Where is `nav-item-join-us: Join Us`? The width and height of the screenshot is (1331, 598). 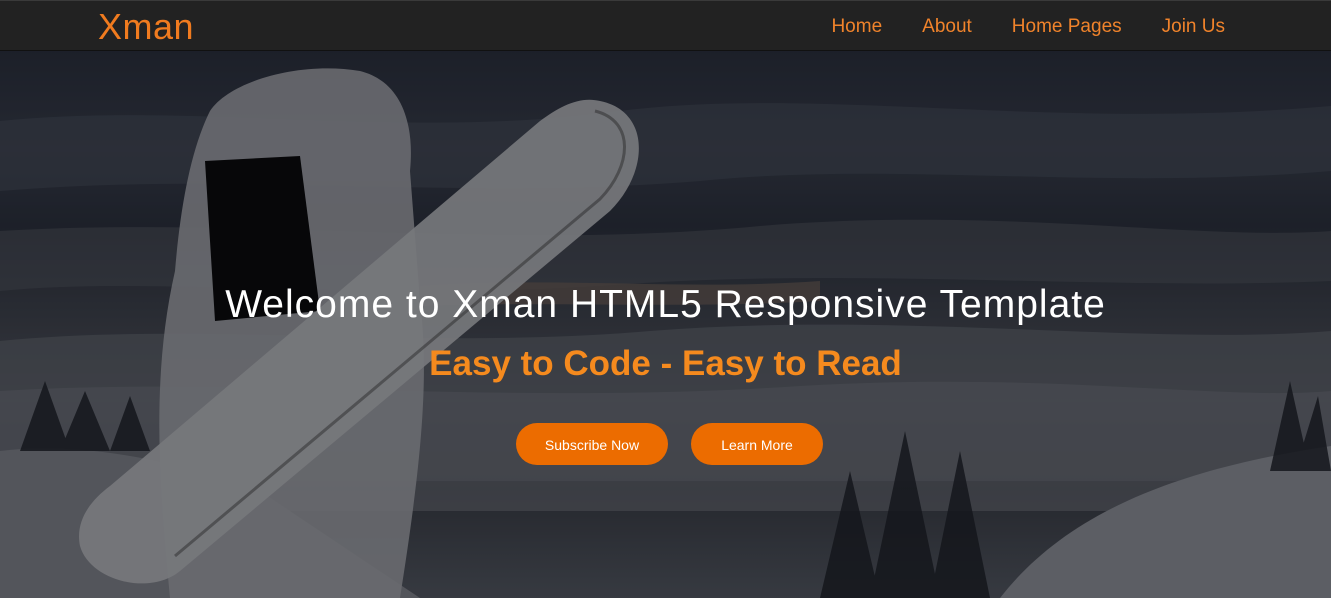
nav-item-join-us: Join Us is located at coordinates (1193, 27).